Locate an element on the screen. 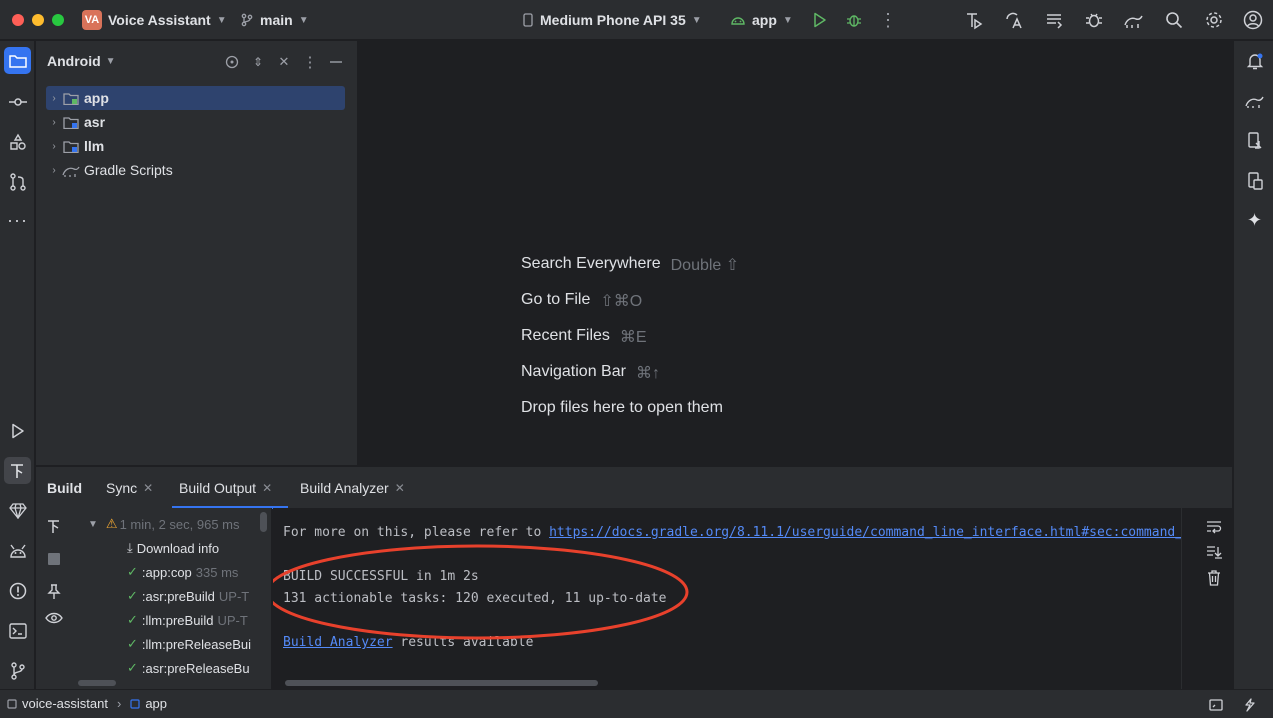 This screenshot has height=718, width=1273. build-tool-icon is located at coordinates (17, 470).